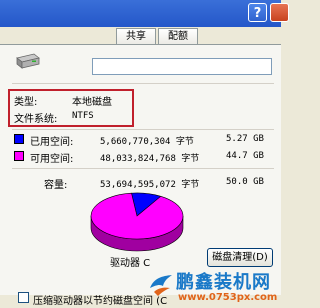 The image size is (320, 308). I want to click on title-bar, so click(140, 13).